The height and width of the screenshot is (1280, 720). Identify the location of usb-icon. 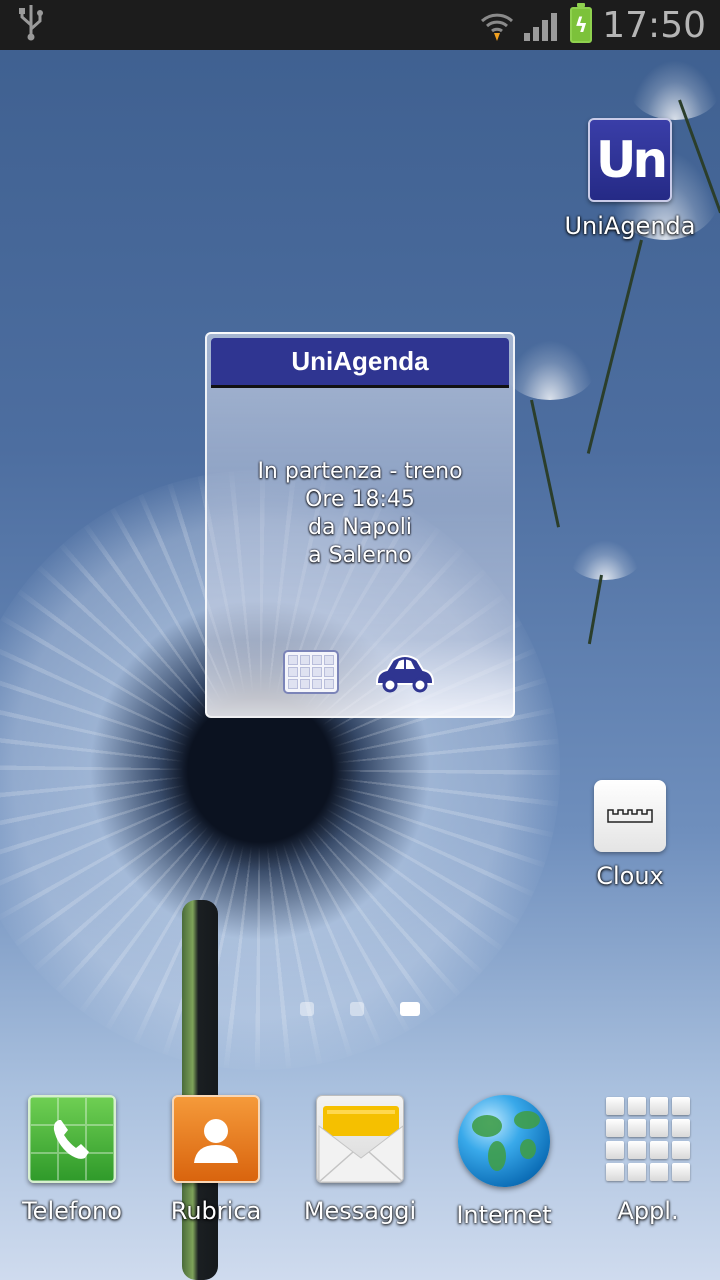
(31, 25).